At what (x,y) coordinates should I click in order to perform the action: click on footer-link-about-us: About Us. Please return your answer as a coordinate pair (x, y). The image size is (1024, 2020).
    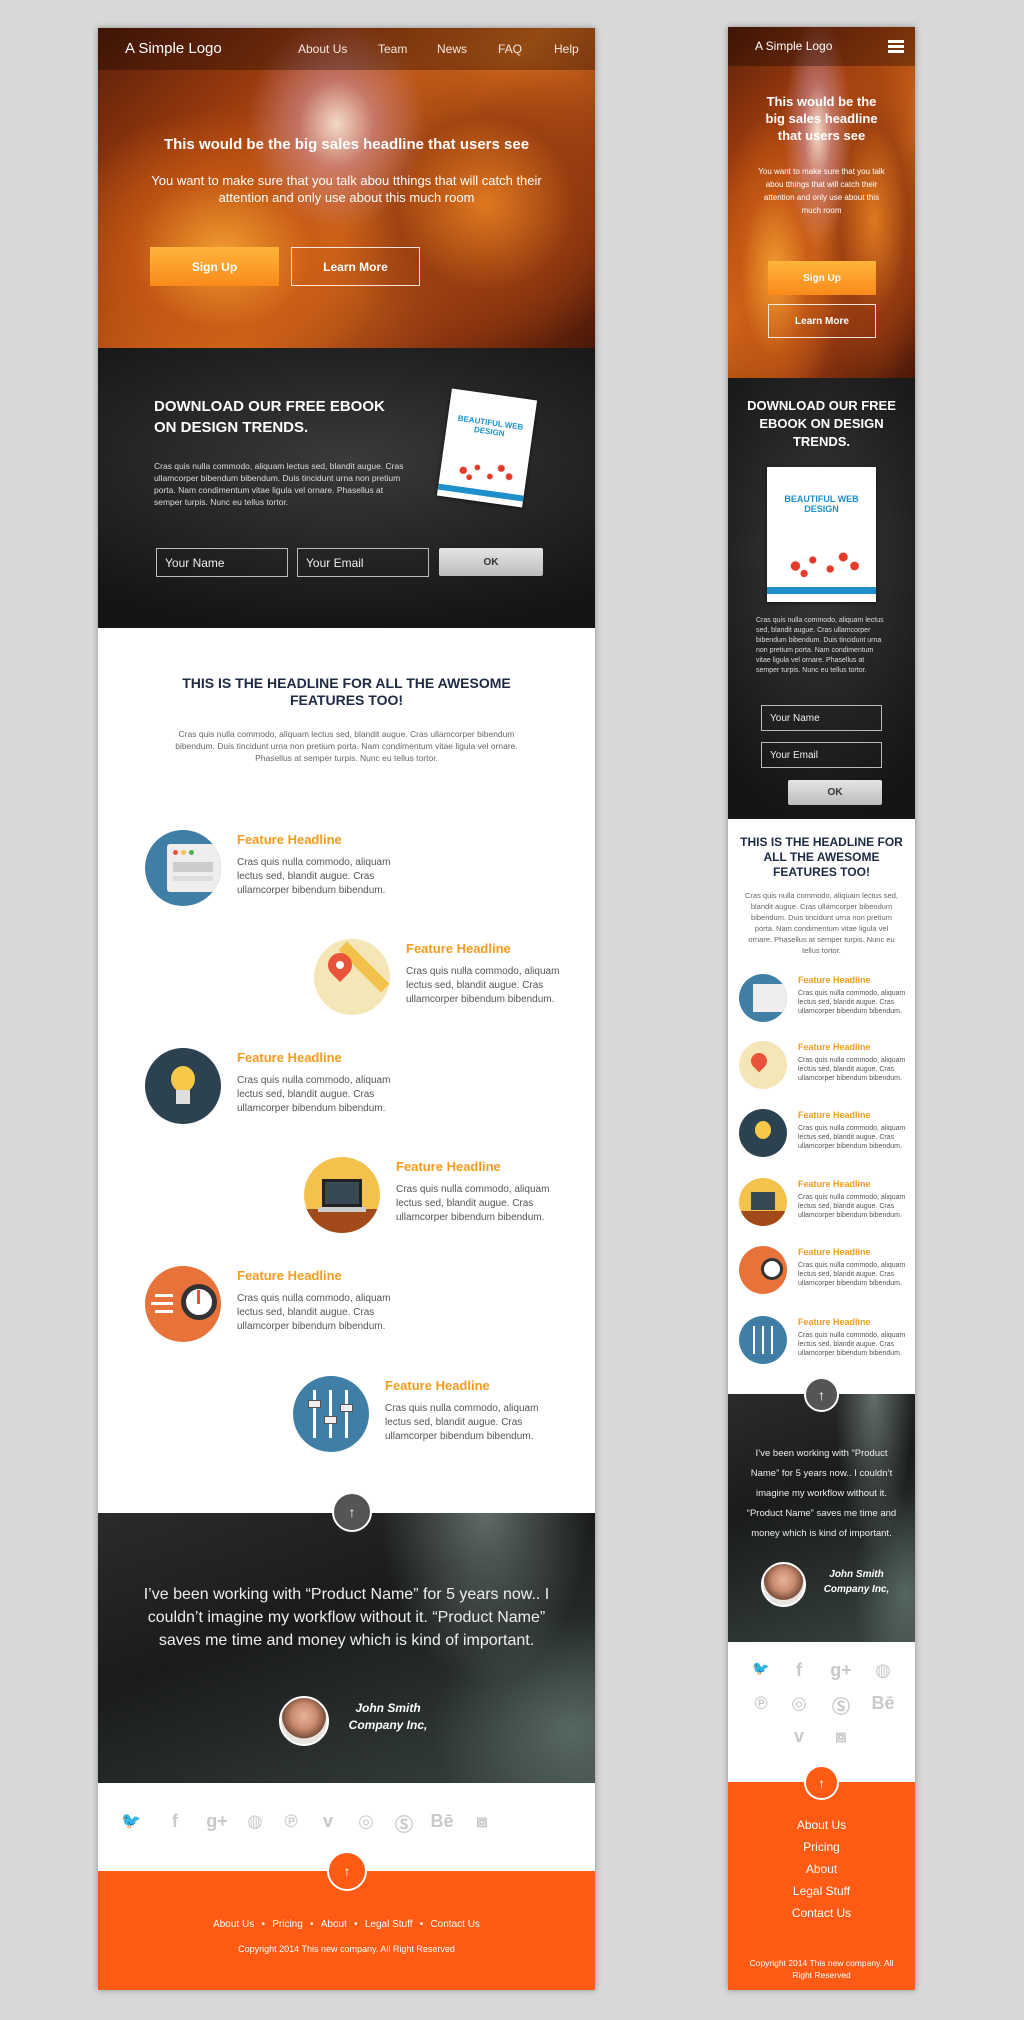
    Looking at the image, I should click on (233, 1924).